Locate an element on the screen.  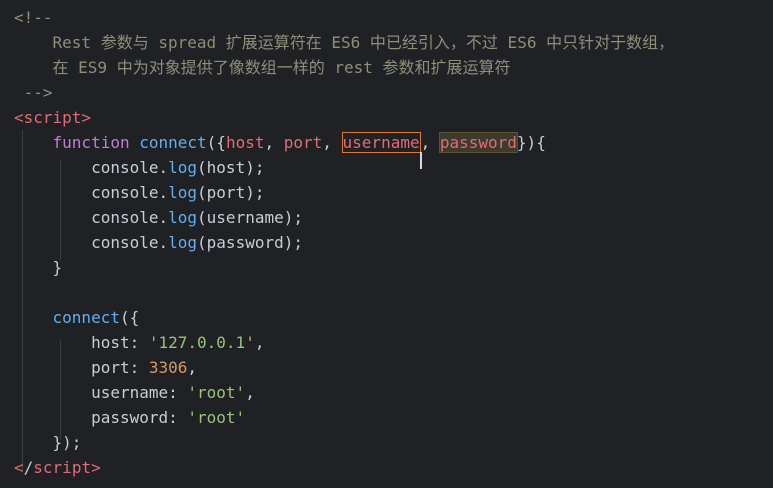
code-token: 3306 is located at coordinates (168, 367).